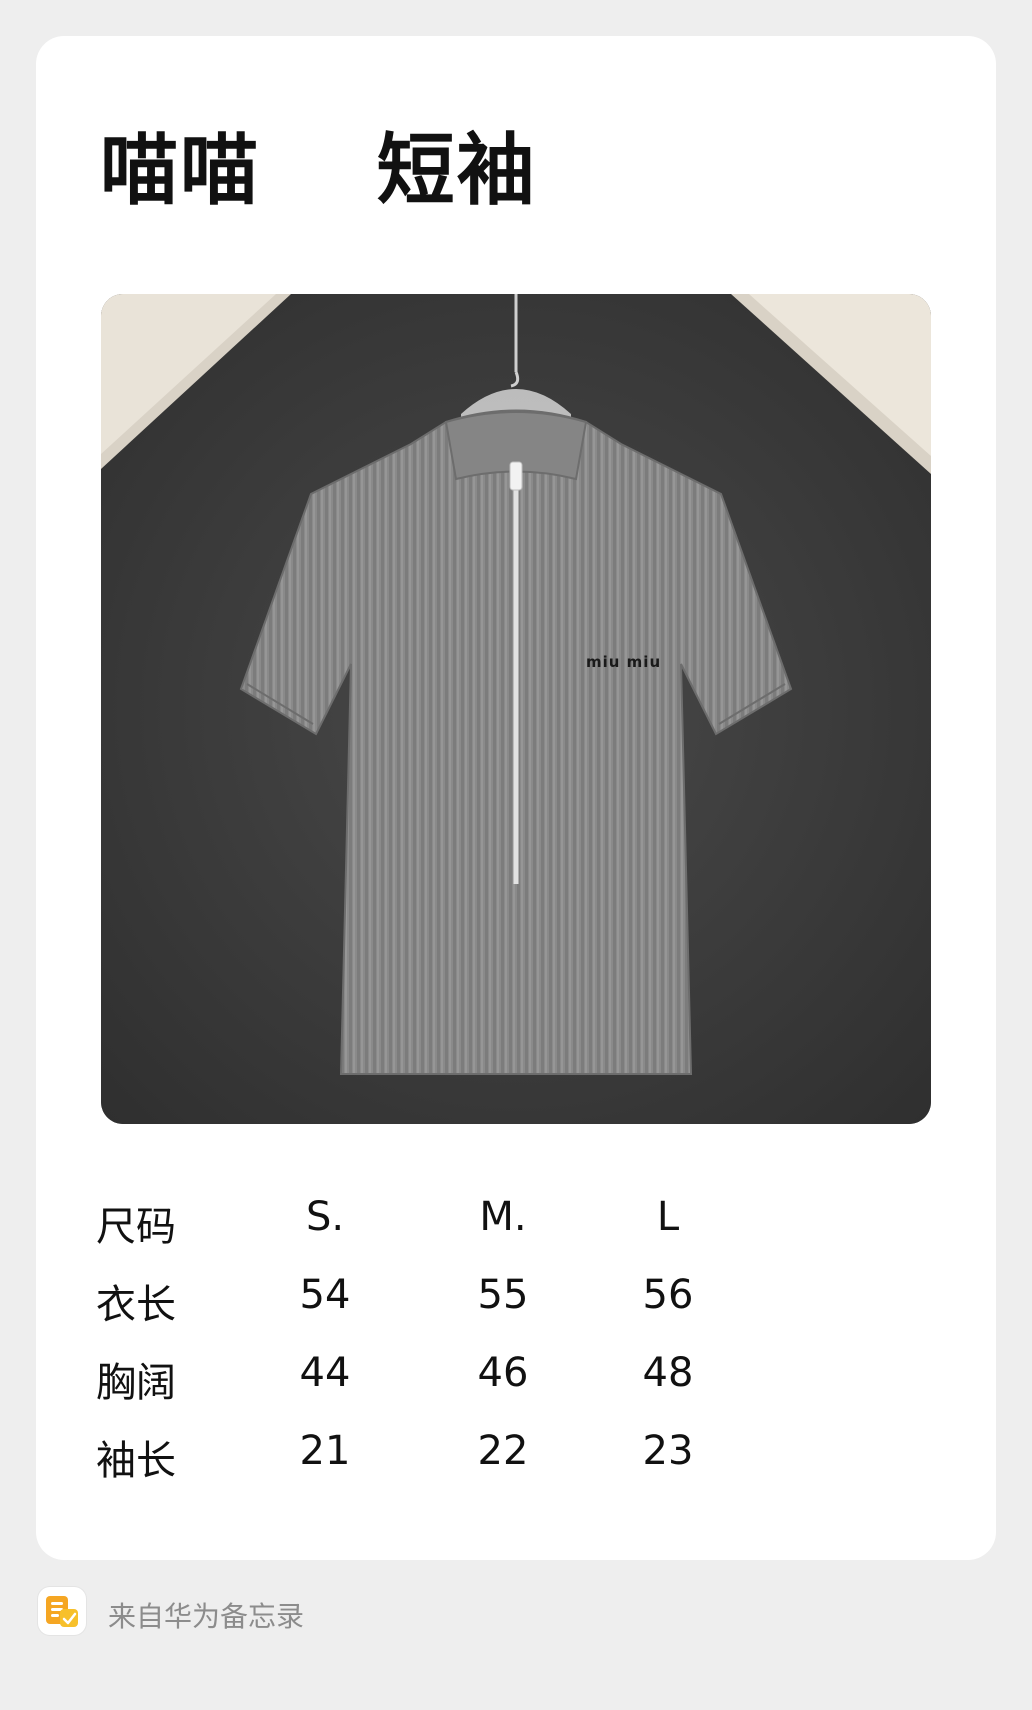  I want to click on cell-size-s: S., so click(325, 1217).